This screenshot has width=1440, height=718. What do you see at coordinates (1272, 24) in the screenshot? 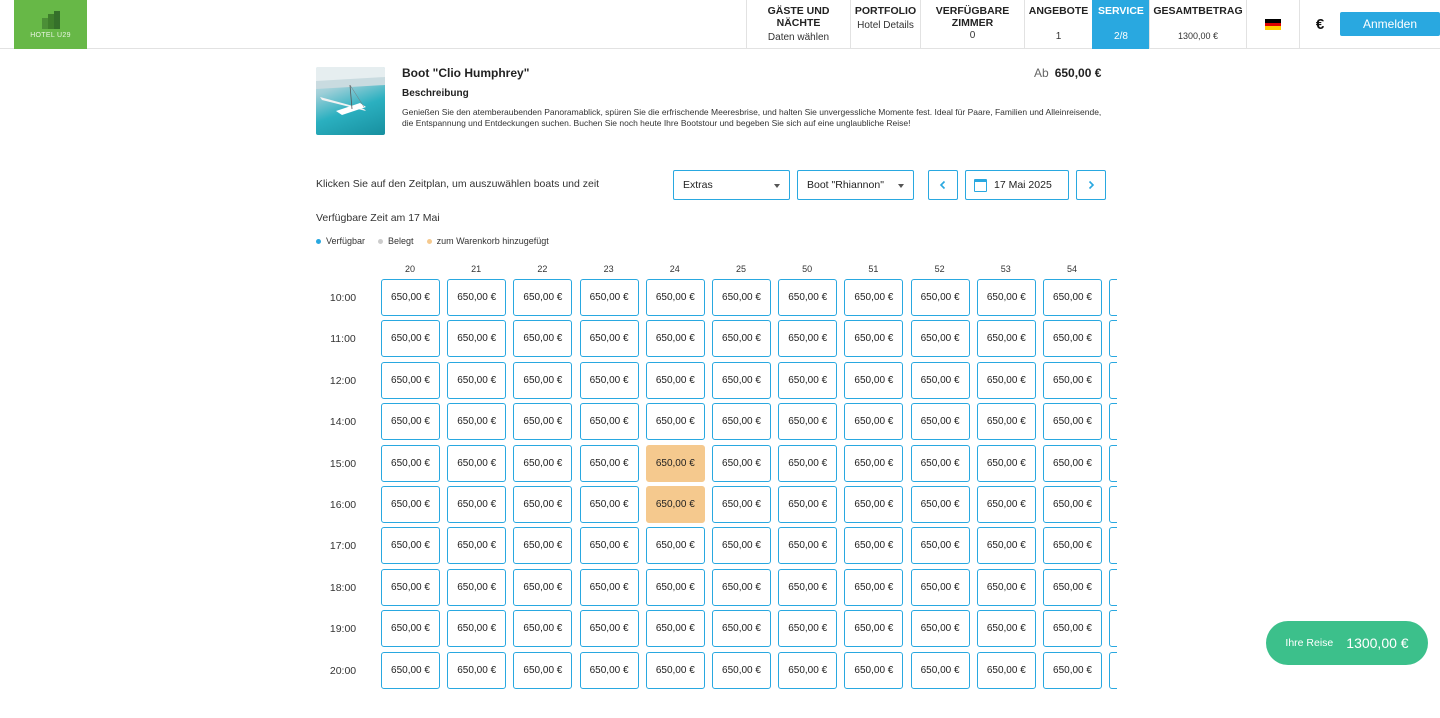
I see `language-switcher` at bounding box center [1272, 24].